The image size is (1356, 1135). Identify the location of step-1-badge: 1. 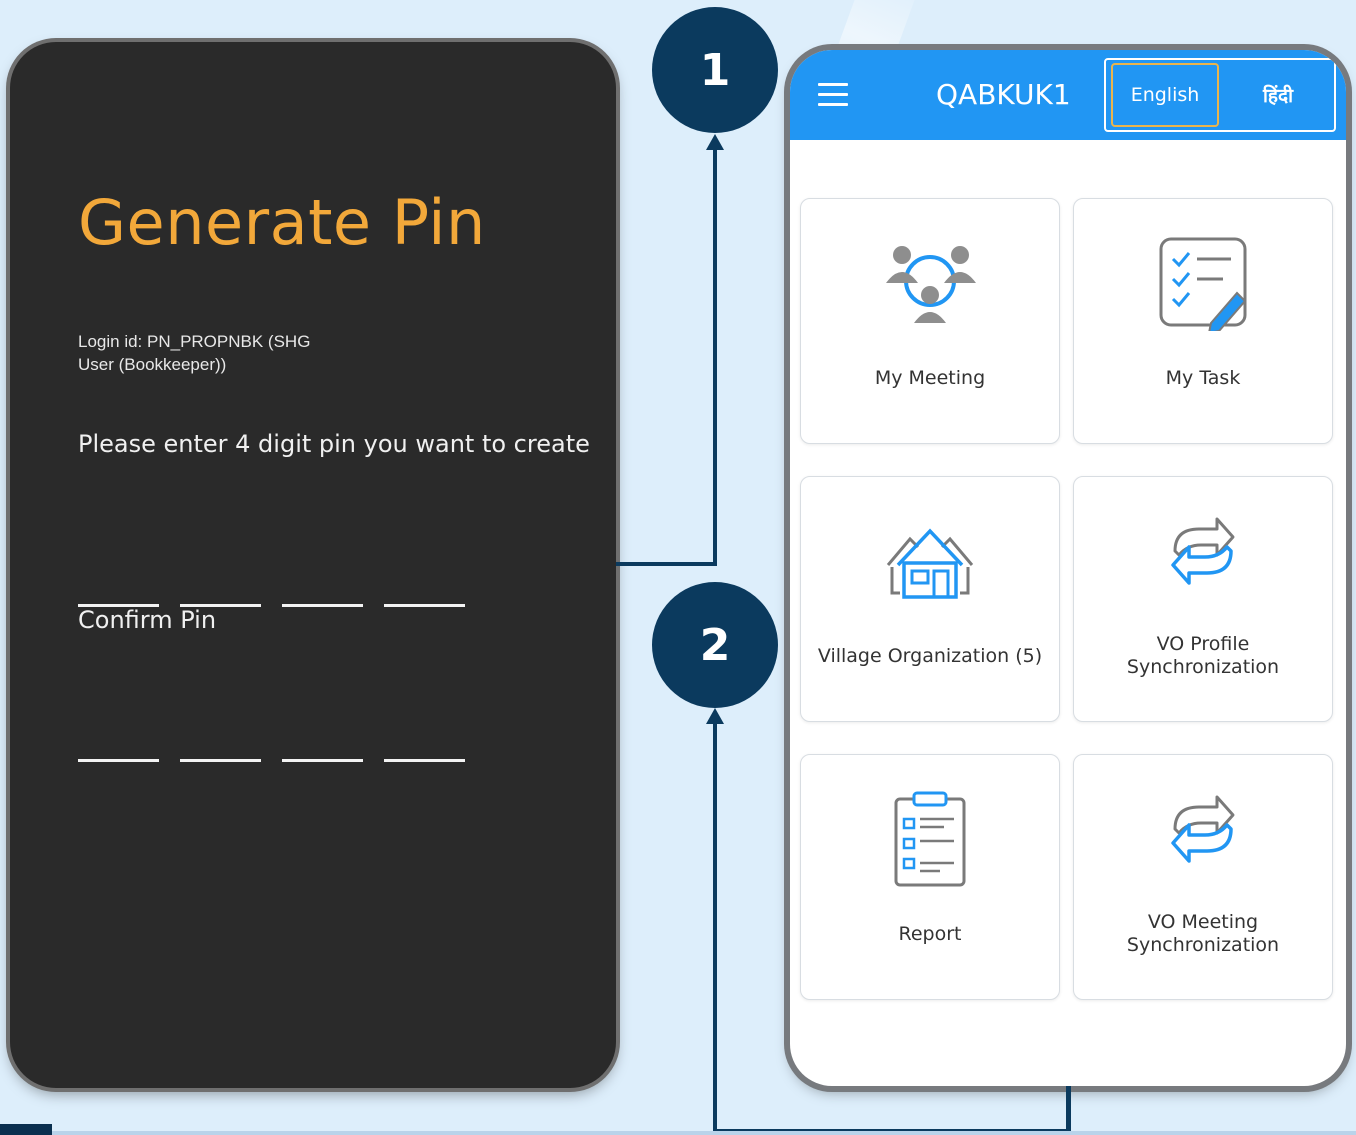
(715, 70).